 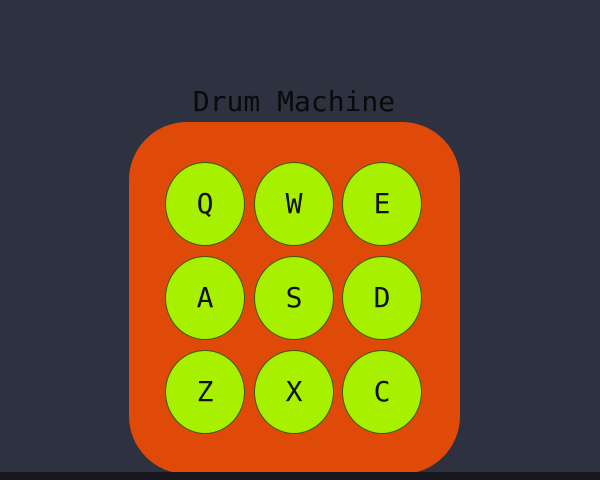 I want to click on drum-pad-x: X, so click(x=294, y=392).